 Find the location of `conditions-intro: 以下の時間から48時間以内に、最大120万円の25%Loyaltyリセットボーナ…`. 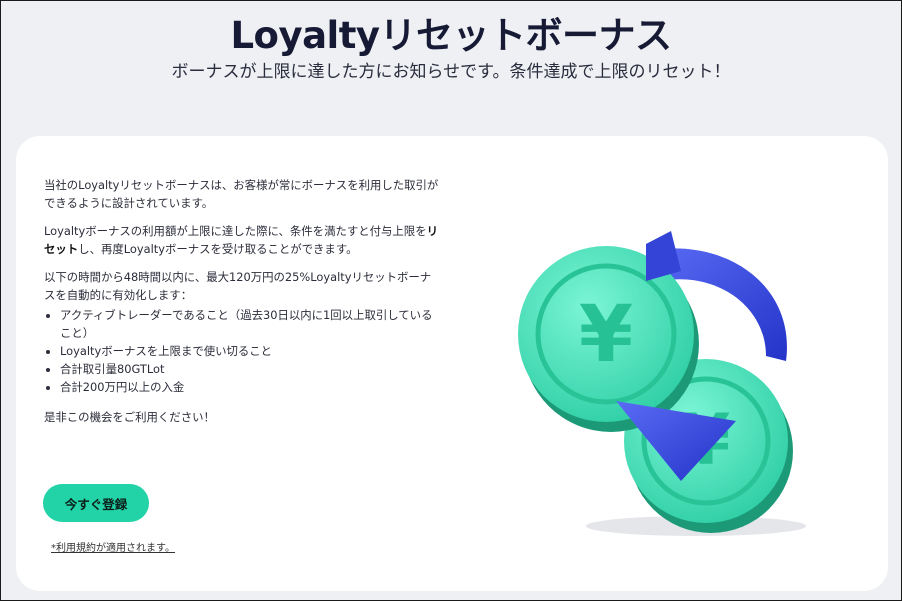

conditions-intro: 以下の時間から48時間以内に、最大120万円の25%Loyaltyリセットボーナ… is located at coordinates (238, 286).